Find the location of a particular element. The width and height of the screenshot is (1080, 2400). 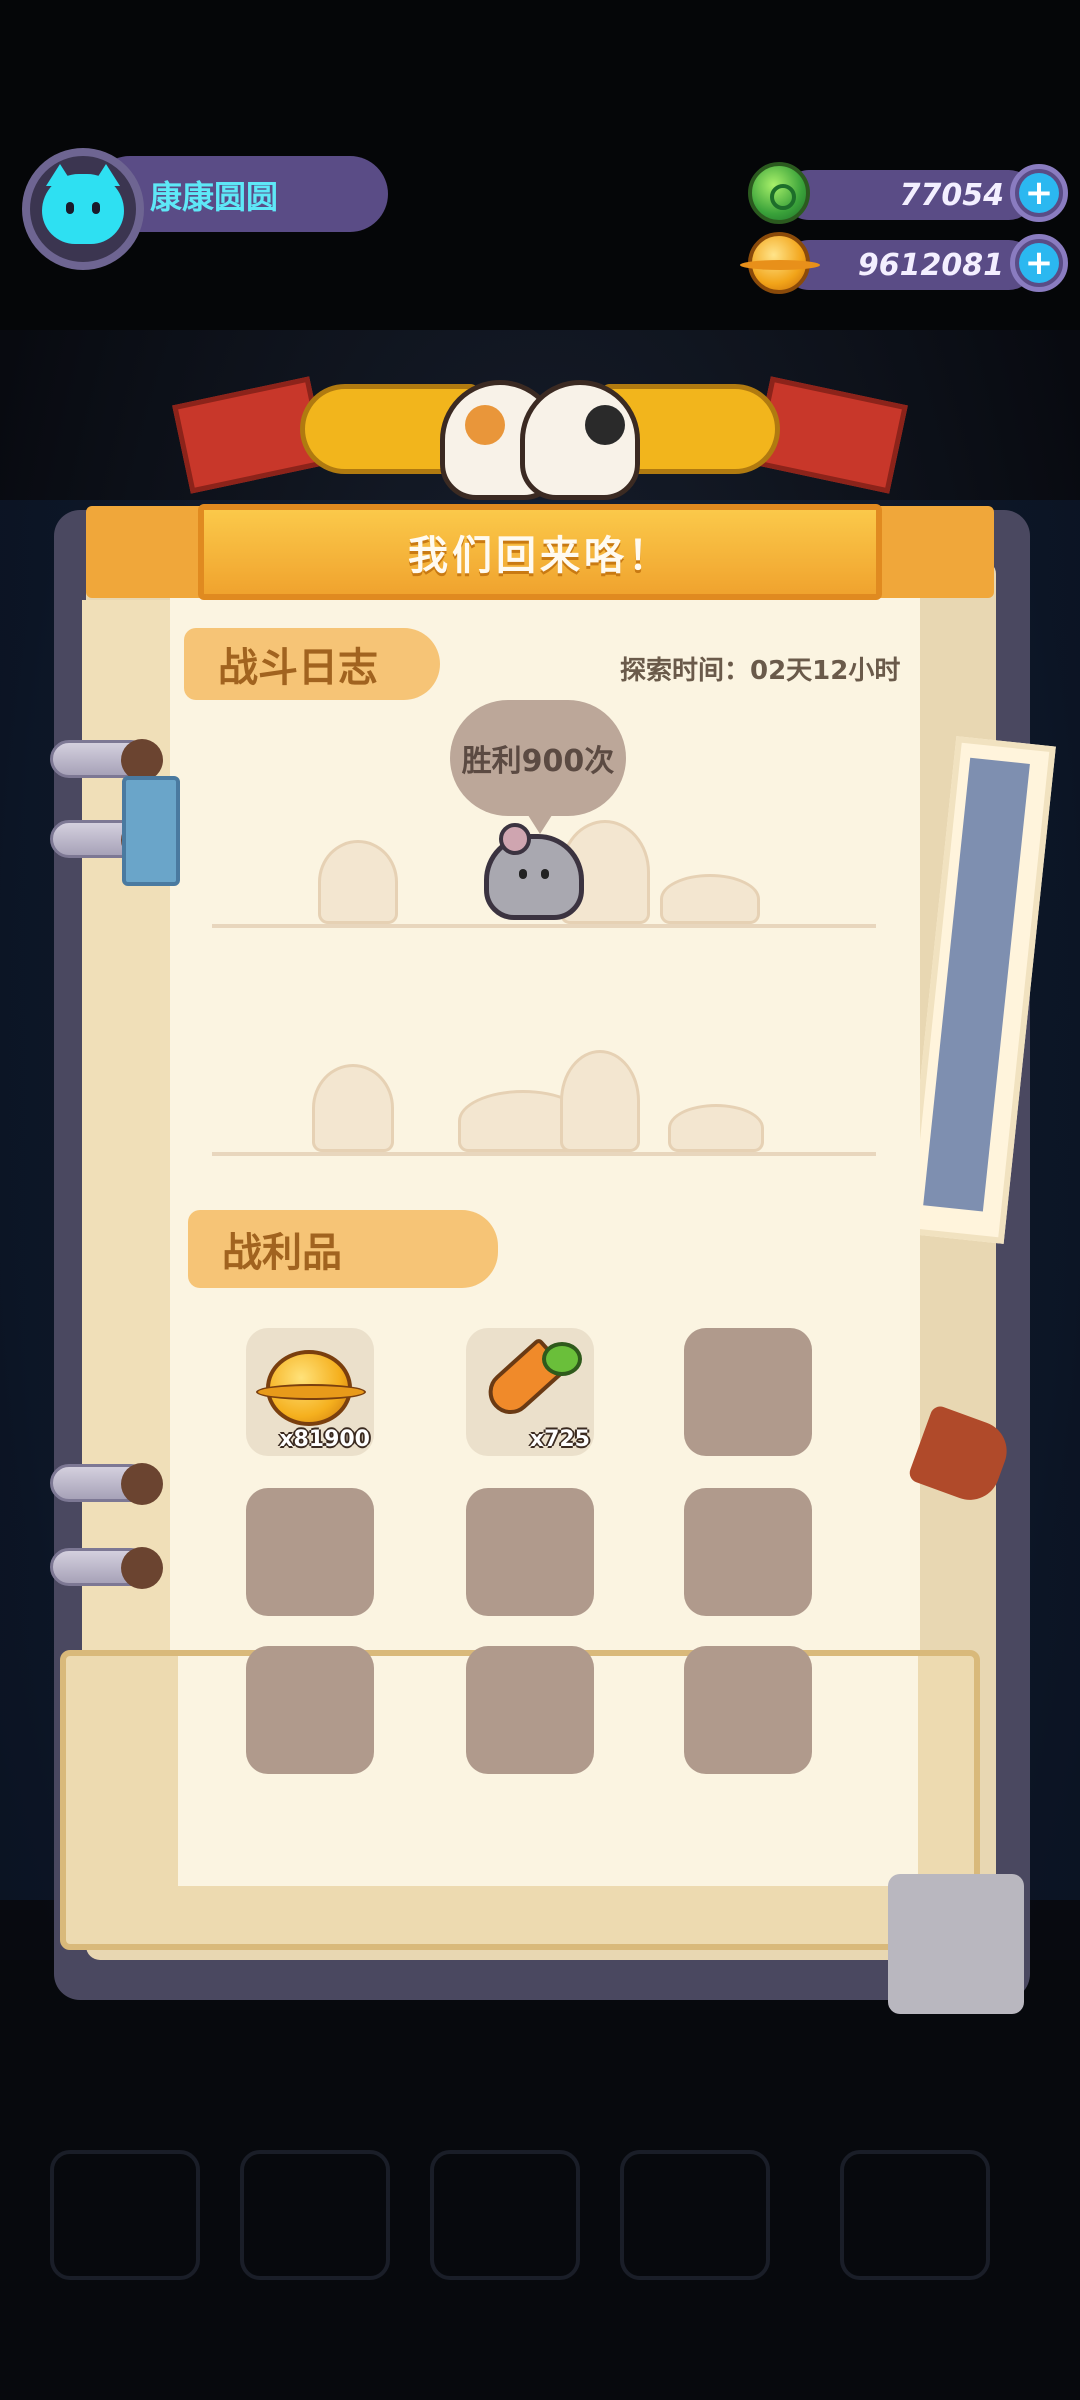

loot-label: 战利品 is located at coordinates (343, 1249).